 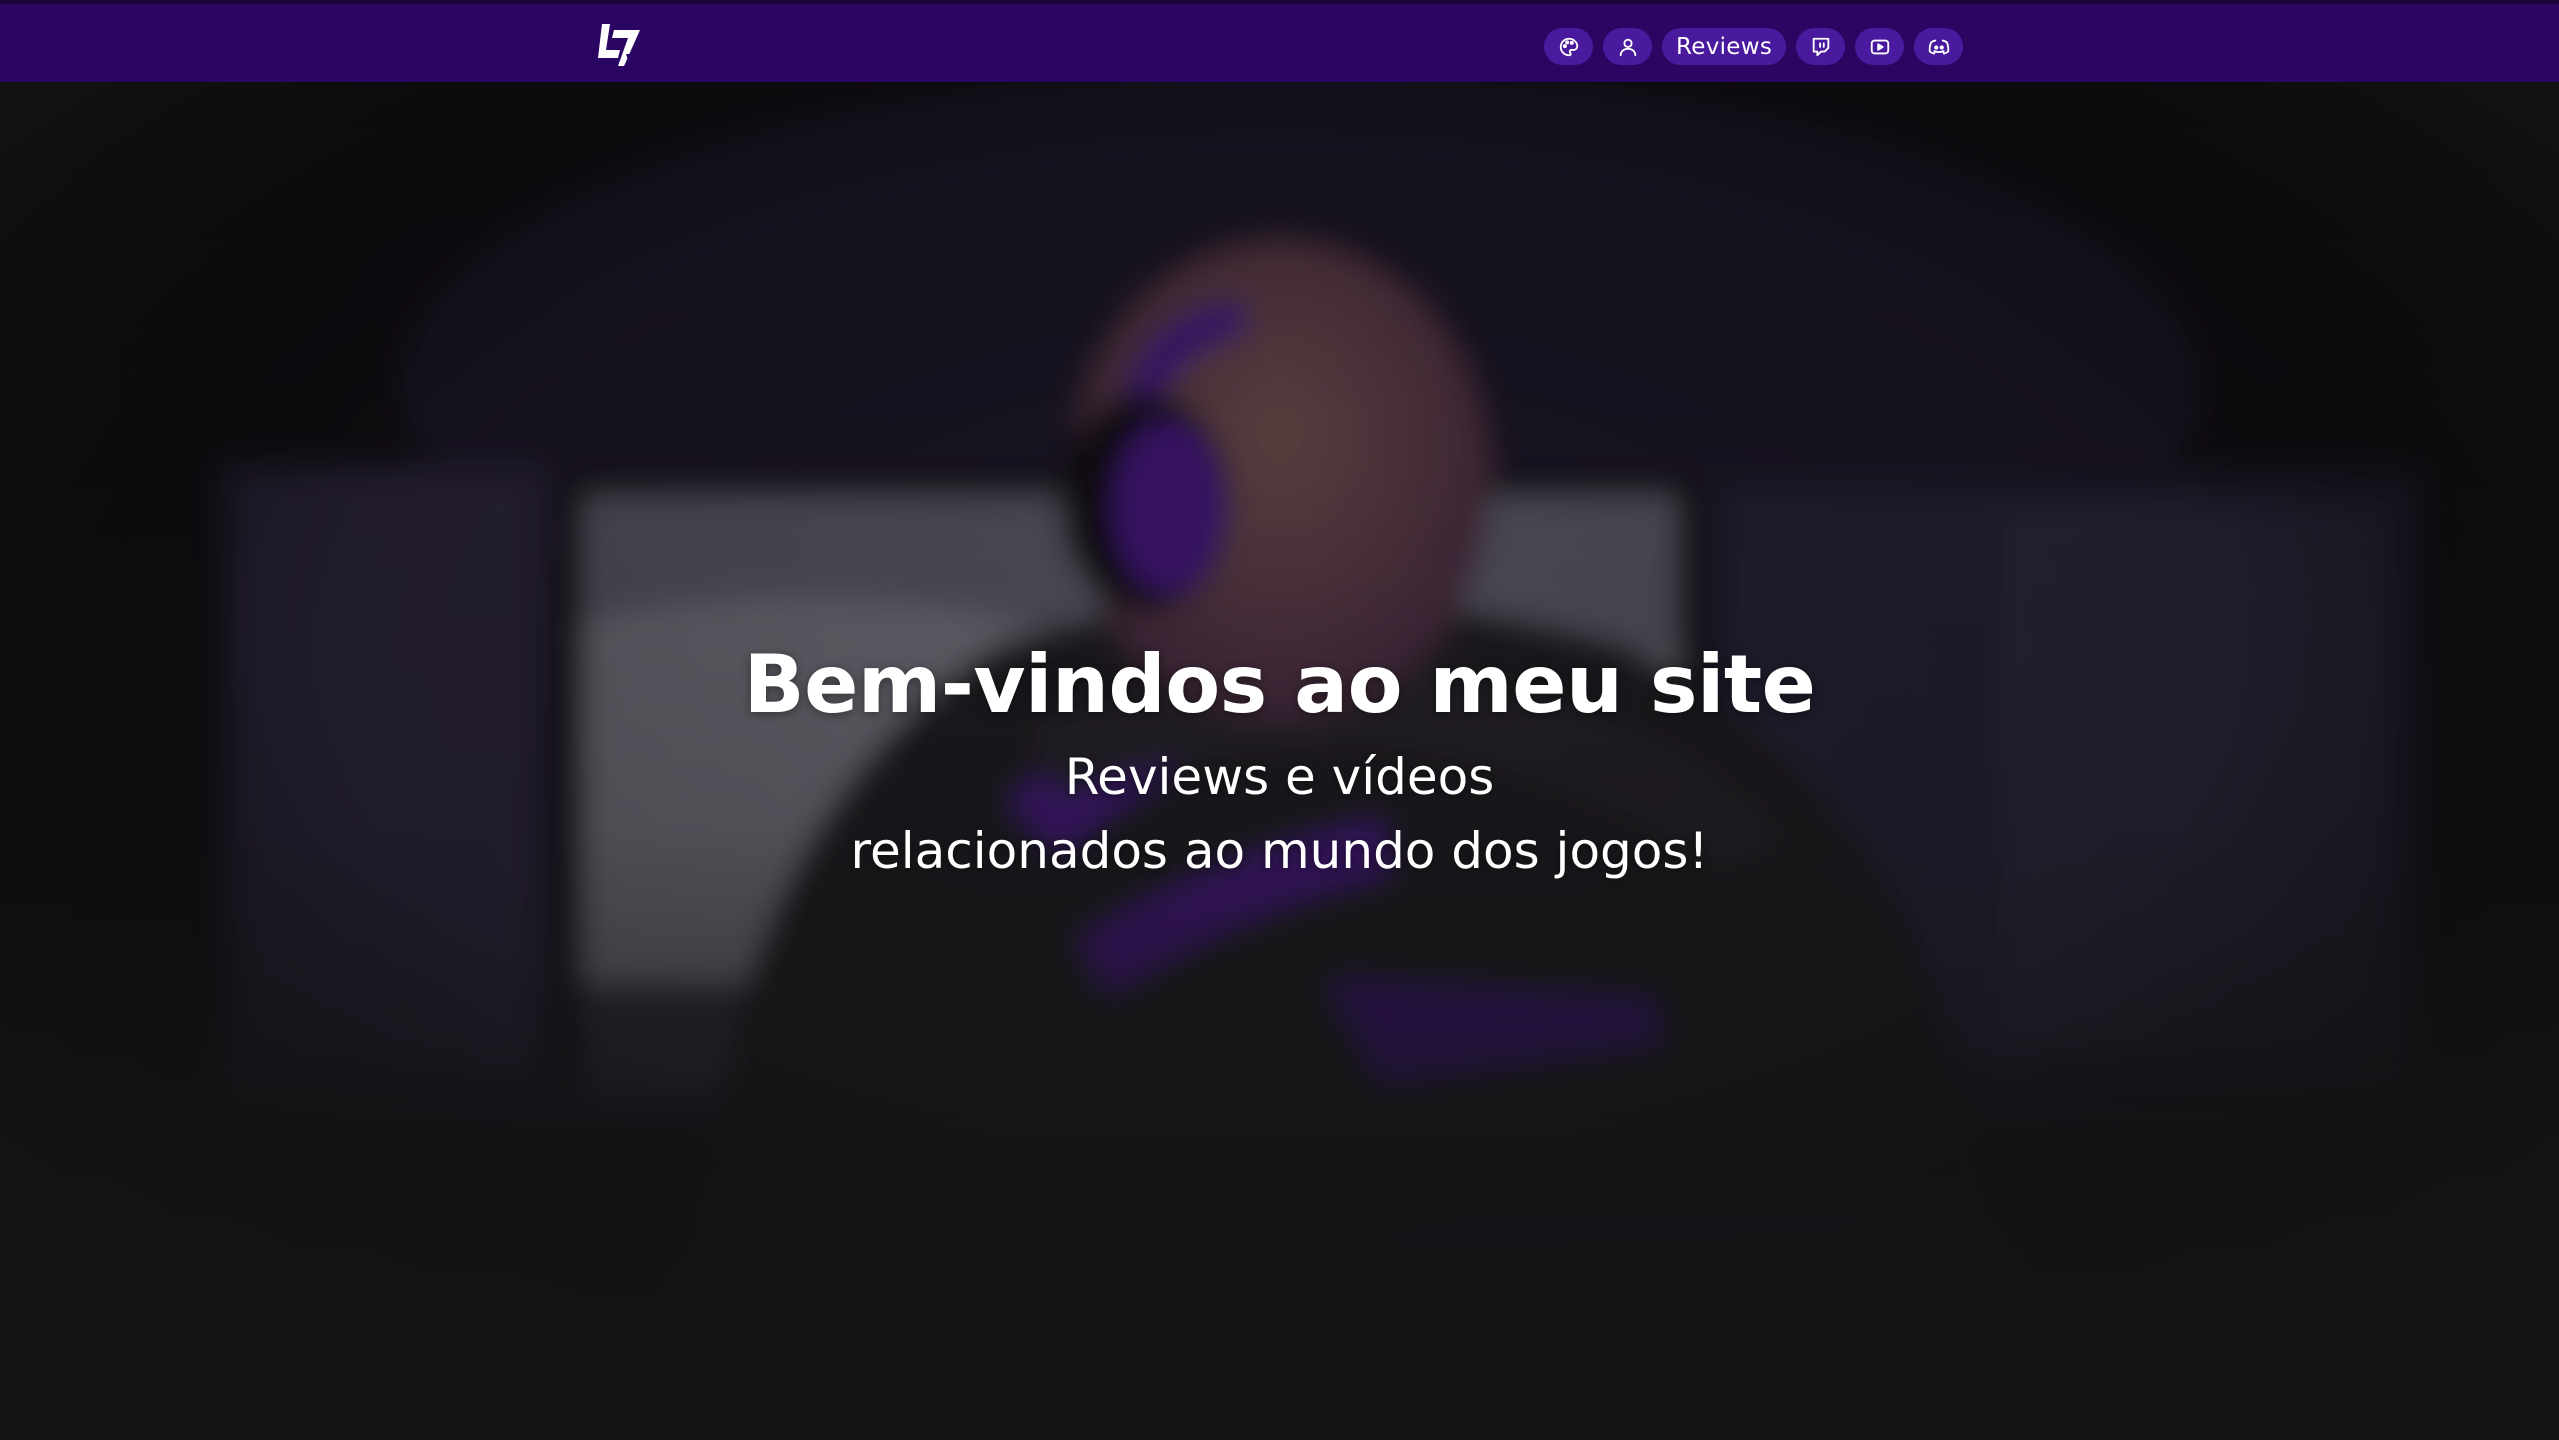 What do you see at coordinates (1279, 684) in the screenshot?
I see `hero-title: Bem-vindos ao meu site` at bounding box center [1279, 684].